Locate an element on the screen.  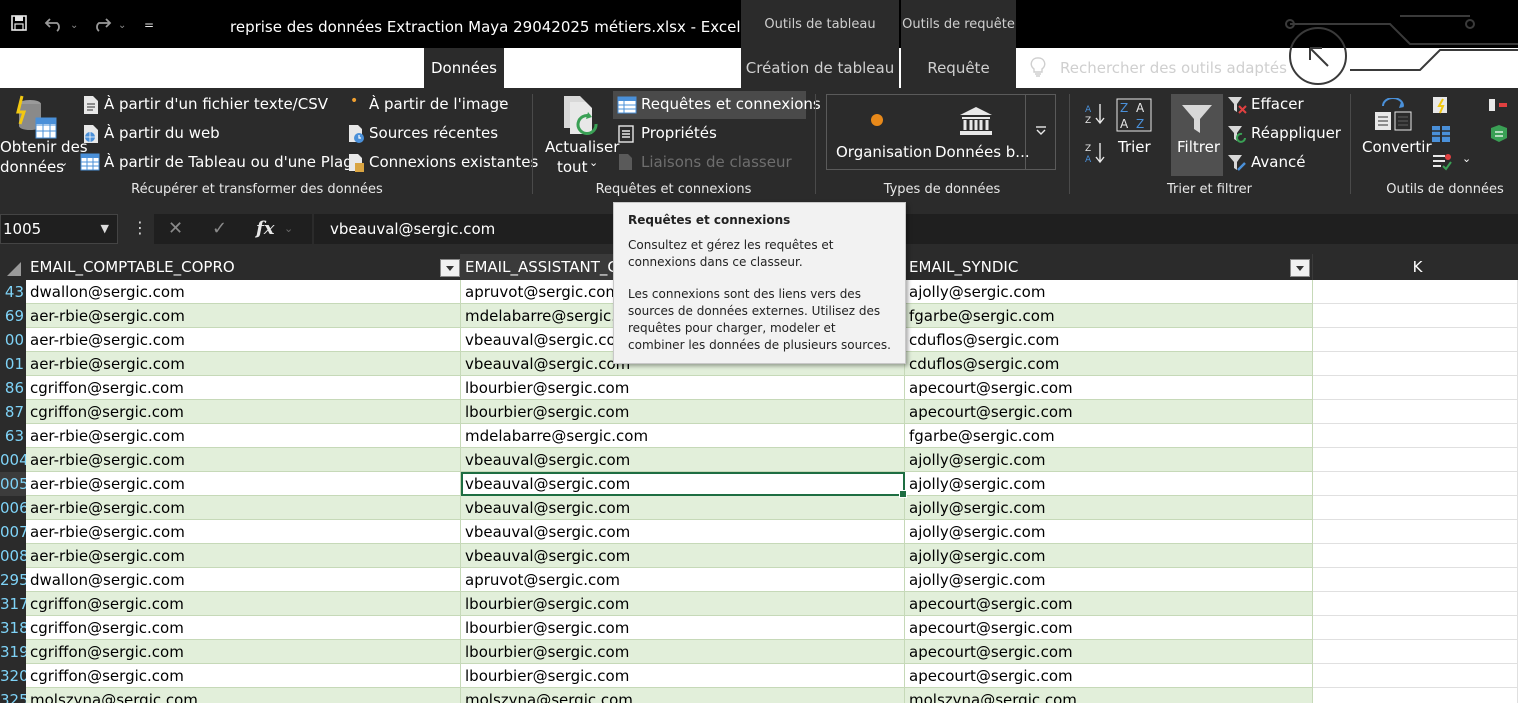
name-box-dropdown-icon: ▼ is located at coordinates (105, 229).